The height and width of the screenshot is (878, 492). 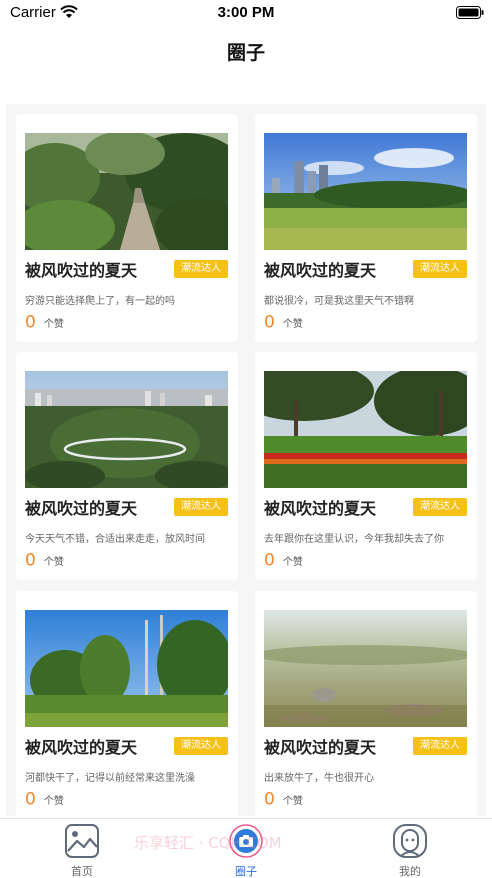 I want to click on post-card: 被风吹过的夏天 潮流达人 穷游只能选择爬上了，有一起的吗 0 个赞, so click(x=127, y=228).